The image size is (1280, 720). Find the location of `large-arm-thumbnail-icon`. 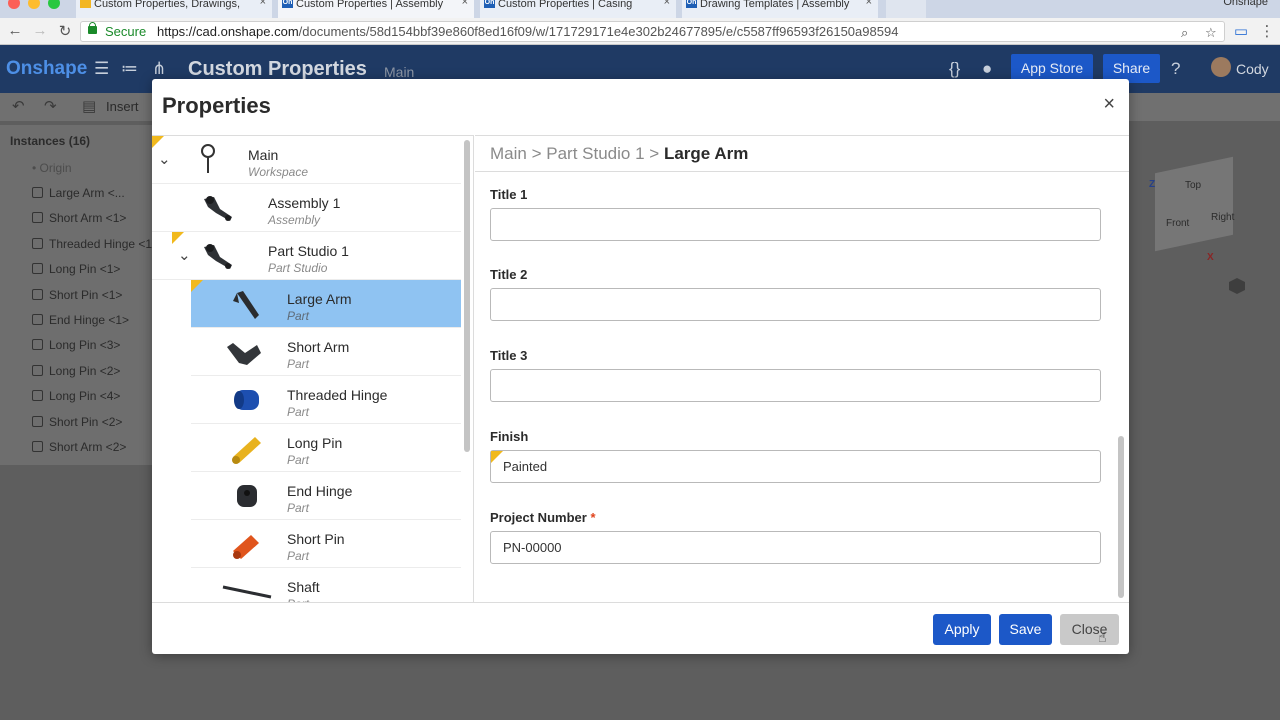

large-arm-thumbnail-icon is located at coordinates (246, 305).